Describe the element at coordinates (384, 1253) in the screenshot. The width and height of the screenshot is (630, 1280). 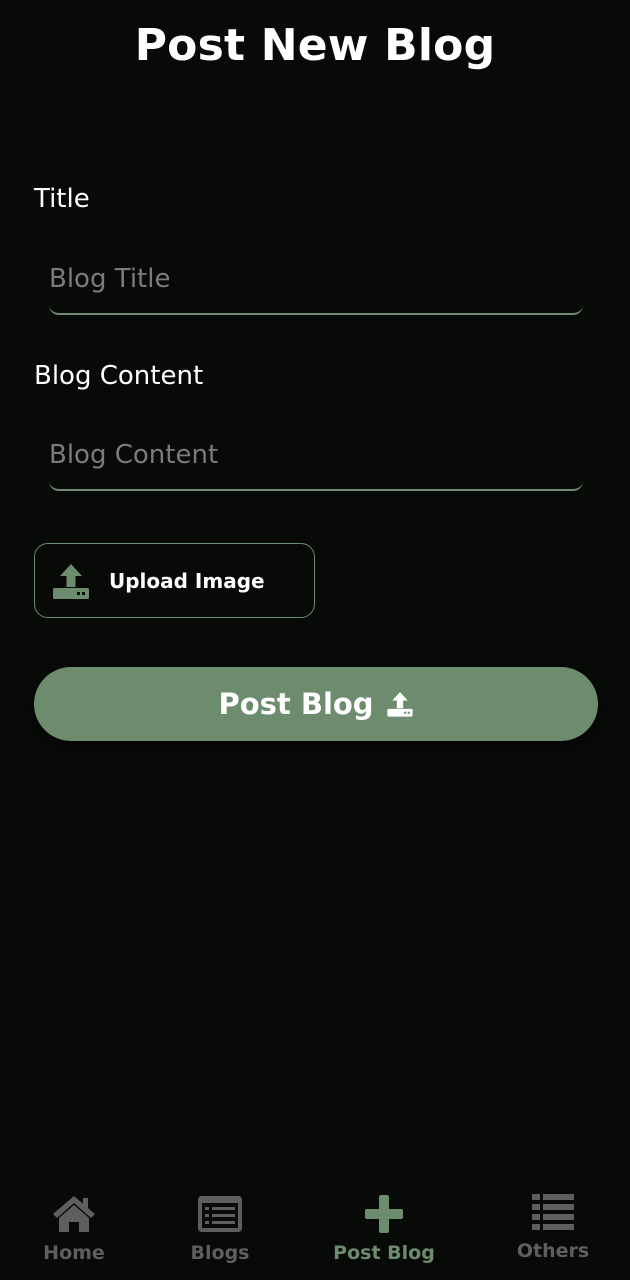
I see `nav-label: Post Blog` at that location.